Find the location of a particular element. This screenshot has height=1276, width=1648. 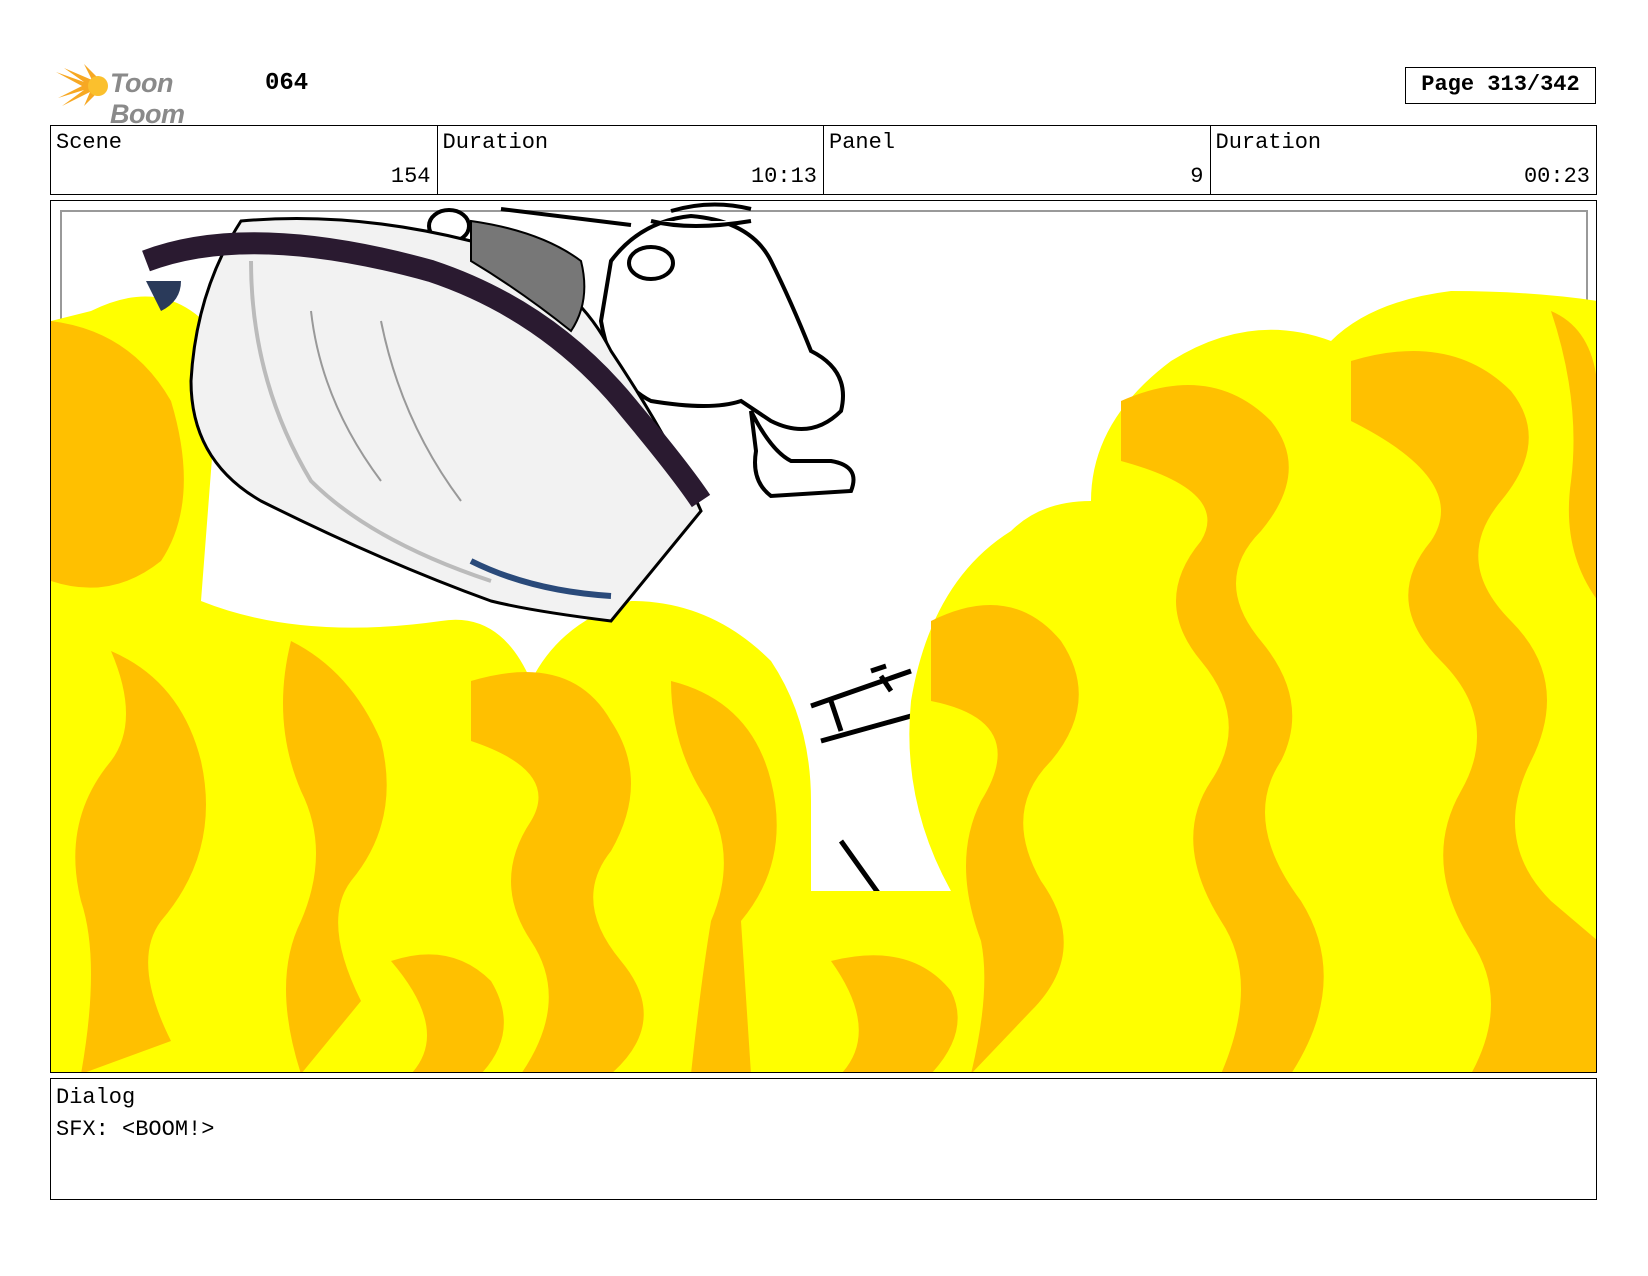

dialog-text: SFX: <BOOM!> is located at coordinates (135, 1129).